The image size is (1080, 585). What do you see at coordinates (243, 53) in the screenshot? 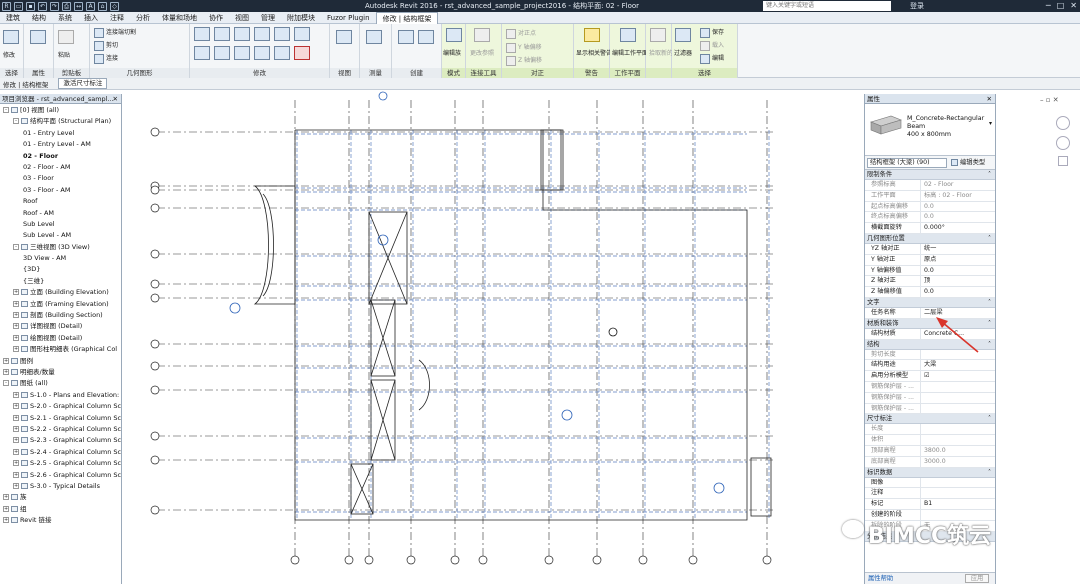
I see `array-tool` at bounding box center [243, 53].